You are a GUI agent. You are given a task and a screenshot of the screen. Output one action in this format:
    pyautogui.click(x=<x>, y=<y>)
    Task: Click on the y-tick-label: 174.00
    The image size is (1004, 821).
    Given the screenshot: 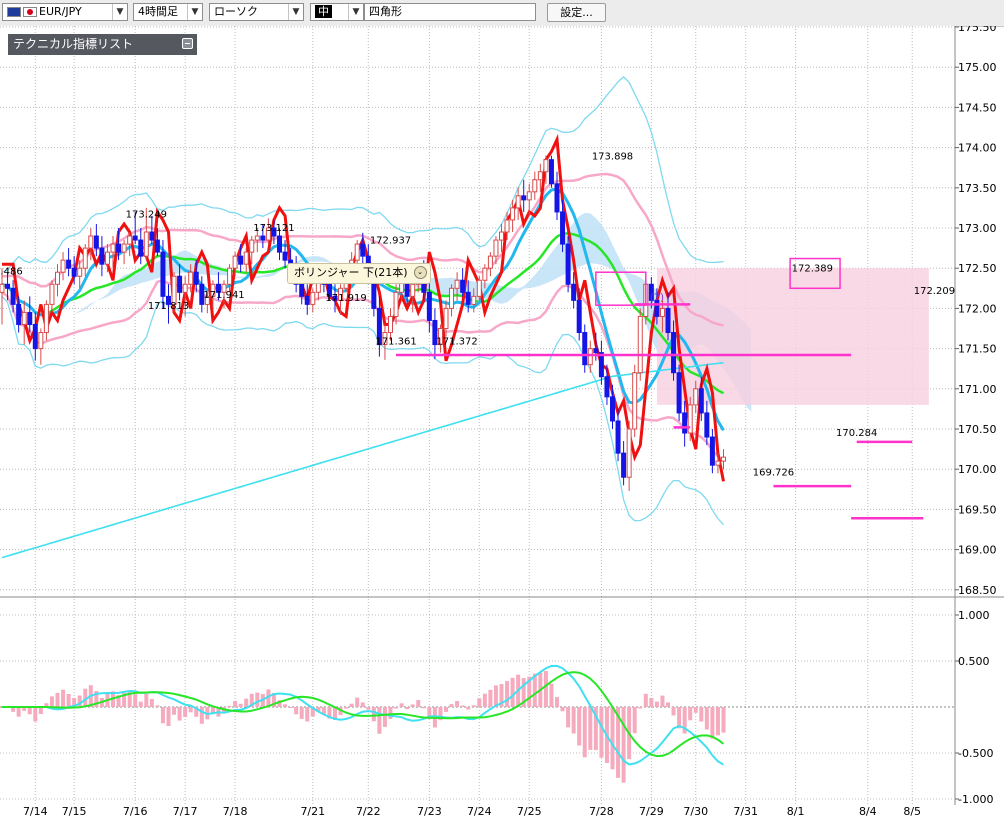 What is the action you would take?
    pyautogui.click(x=977, y=148)
    